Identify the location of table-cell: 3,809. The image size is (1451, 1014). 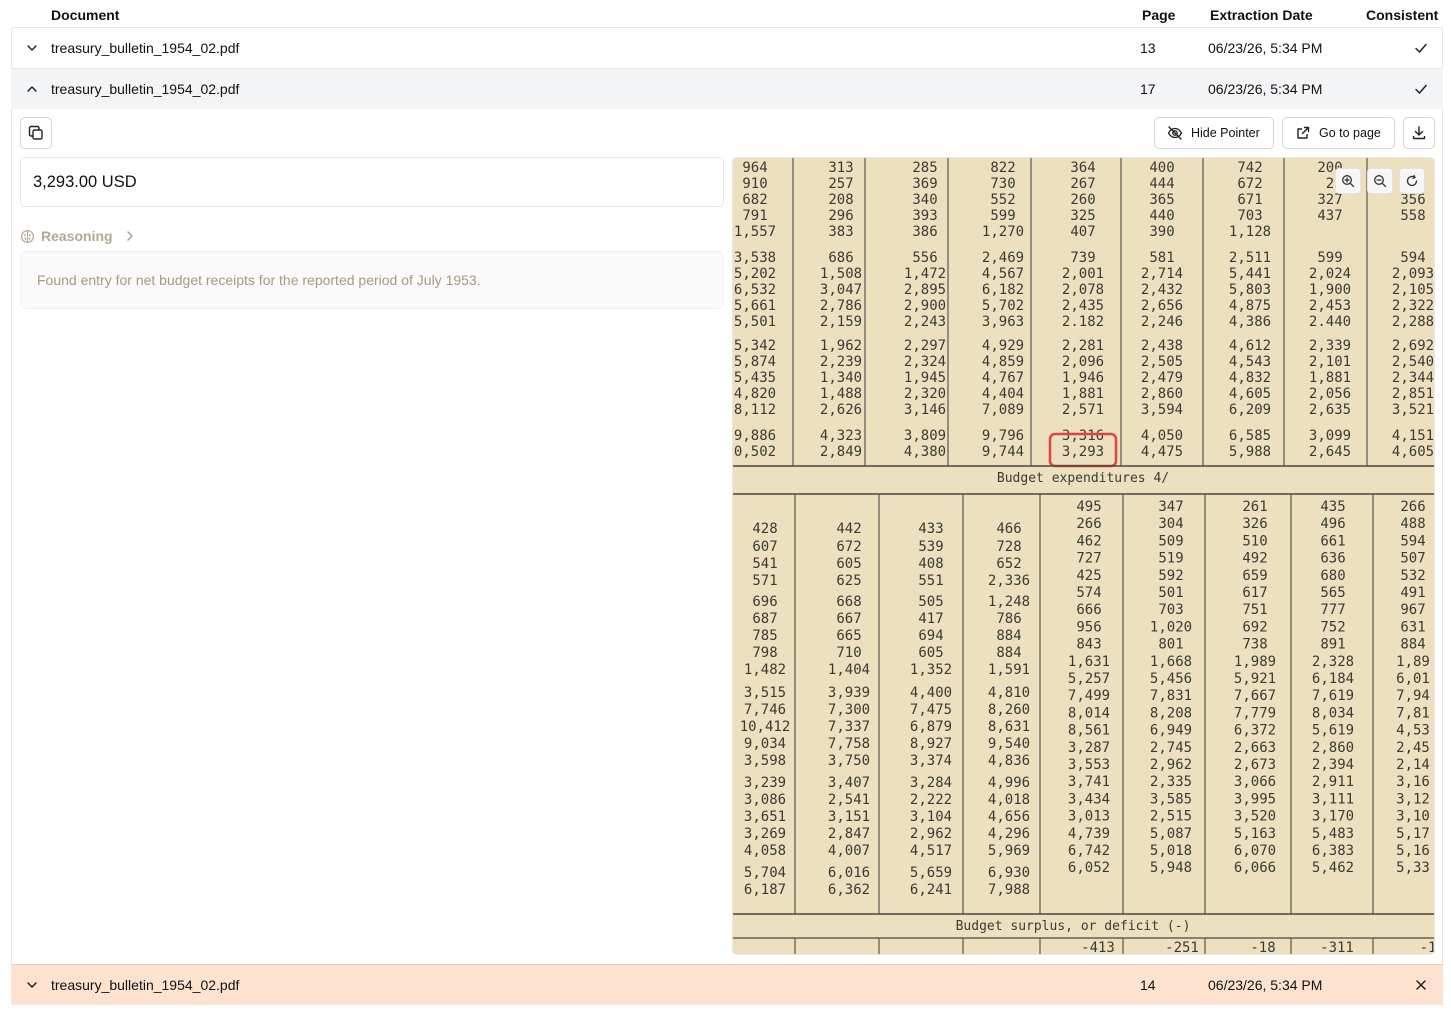
(925, 436).